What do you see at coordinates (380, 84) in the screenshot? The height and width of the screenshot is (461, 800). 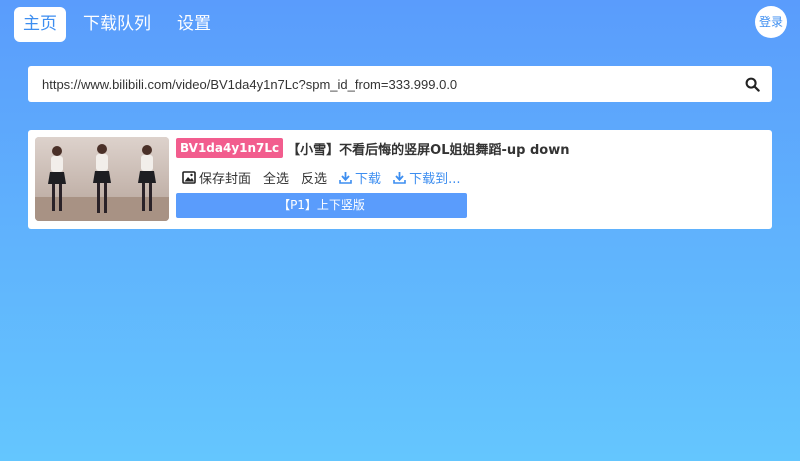 I see `url-input` at bounding box center [380, 84].